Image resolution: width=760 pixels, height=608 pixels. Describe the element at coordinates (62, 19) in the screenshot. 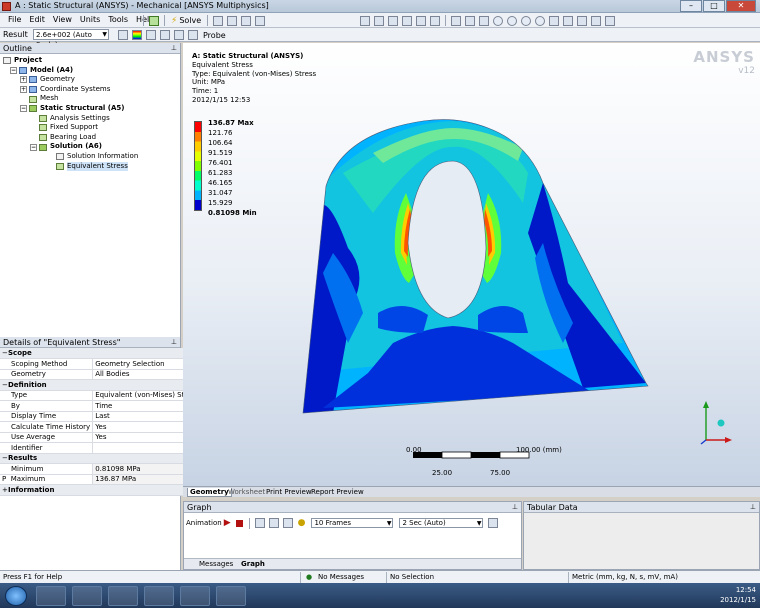

I see `menu-view: View` at that location.